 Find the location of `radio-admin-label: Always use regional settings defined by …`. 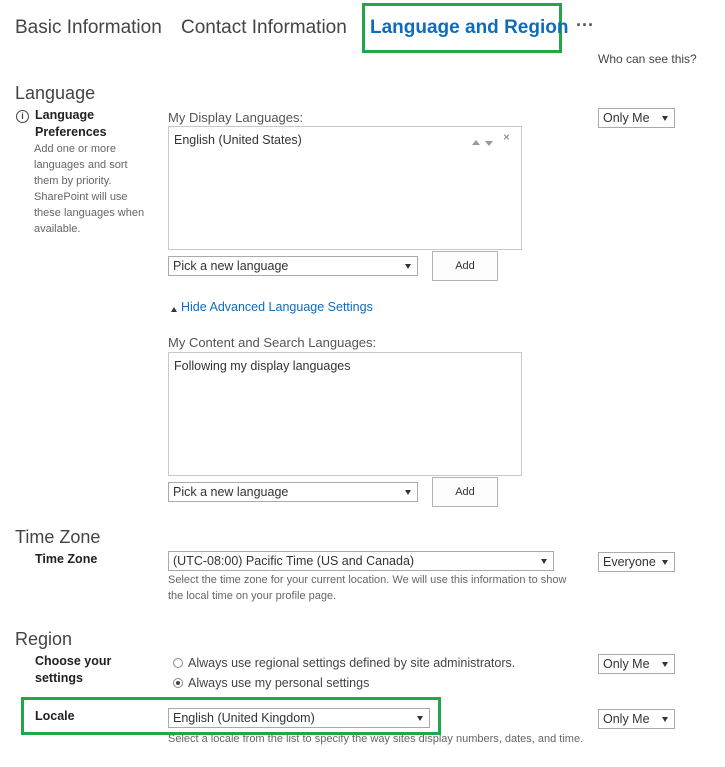

radio-admin-label: Always use regional settings defined by … is located at coordinates (352, 663).